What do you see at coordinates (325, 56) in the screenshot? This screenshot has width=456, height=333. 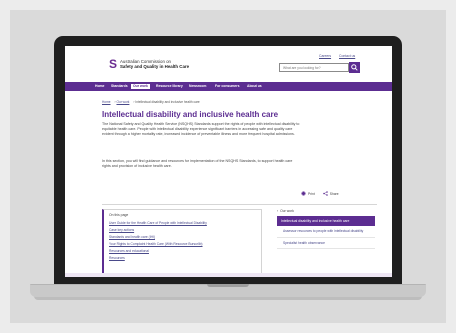 I see `careers-link: Careers` at bounding box center [325, 56].